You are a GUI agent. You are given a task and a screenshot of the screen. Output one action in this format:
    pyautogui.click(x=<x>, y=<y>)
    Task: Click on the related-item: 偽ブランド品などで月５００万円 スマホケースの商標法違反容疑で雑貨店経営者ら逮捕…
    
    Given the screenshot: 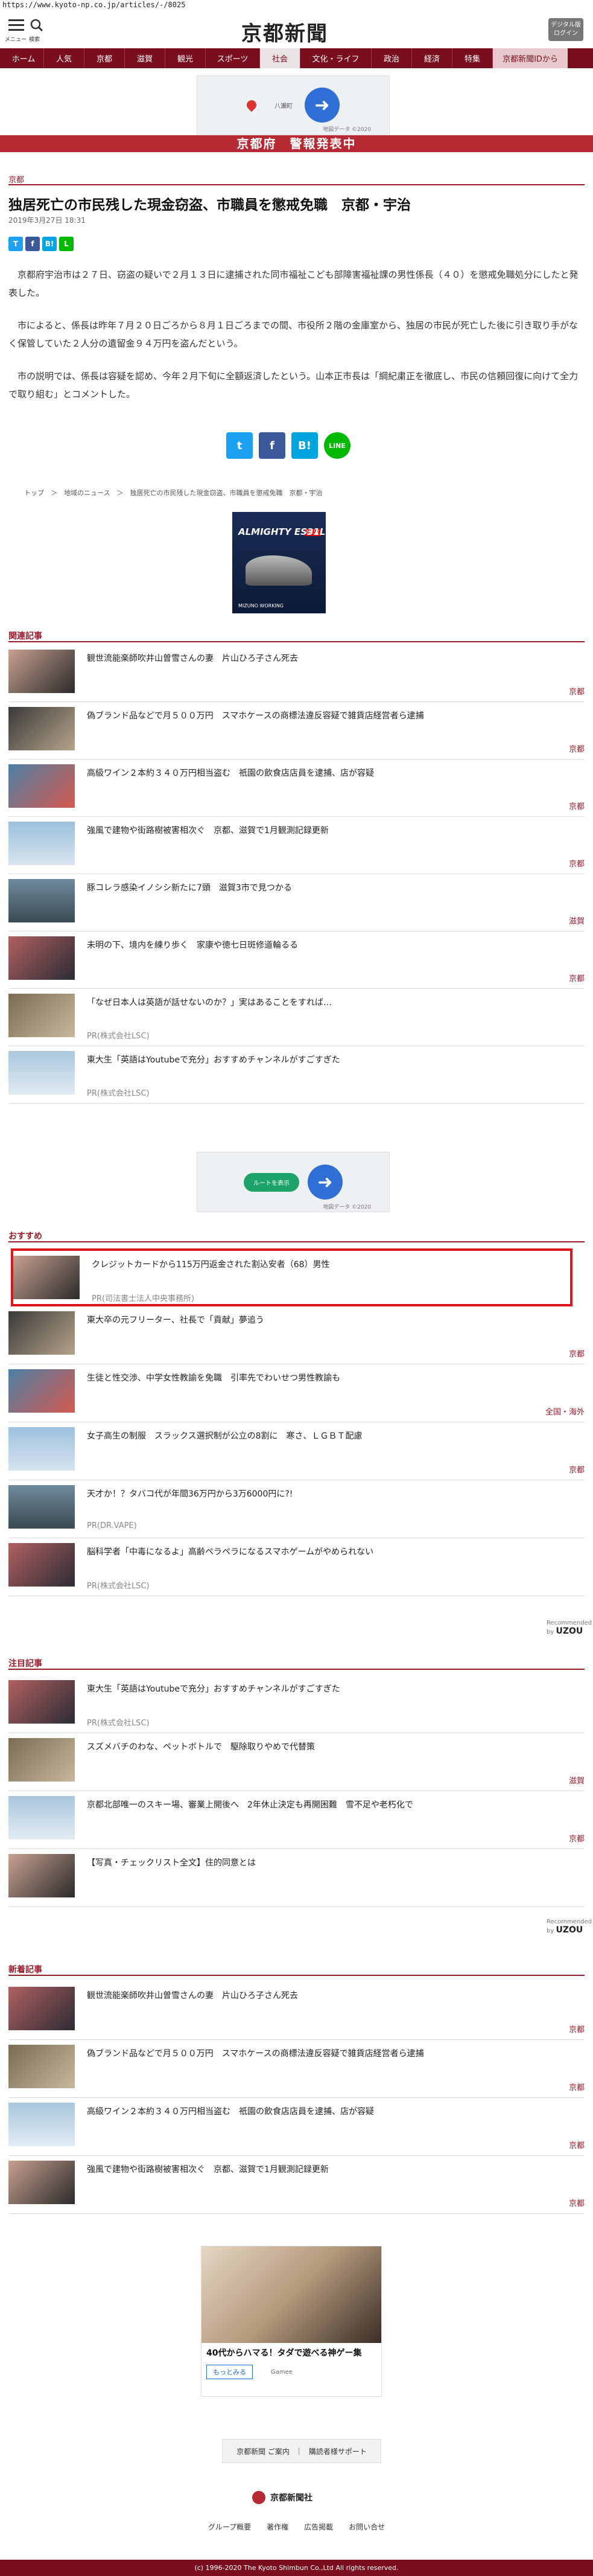 What is the action you would take?
    pyautogui.click(x=296, y=731)
    